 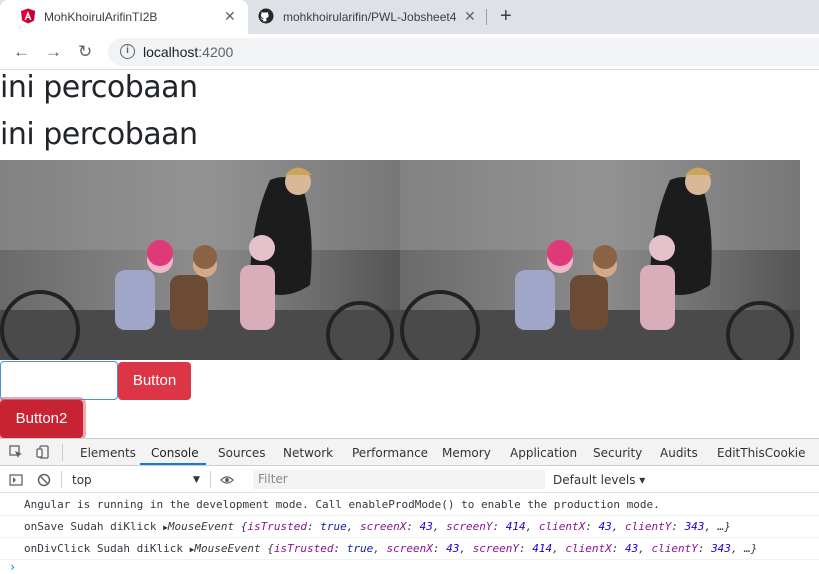 What do you see at coordinates (21, 52) in the screenshot?
I see `back-arrow-icon: ←` at bounding box center [21, 52].